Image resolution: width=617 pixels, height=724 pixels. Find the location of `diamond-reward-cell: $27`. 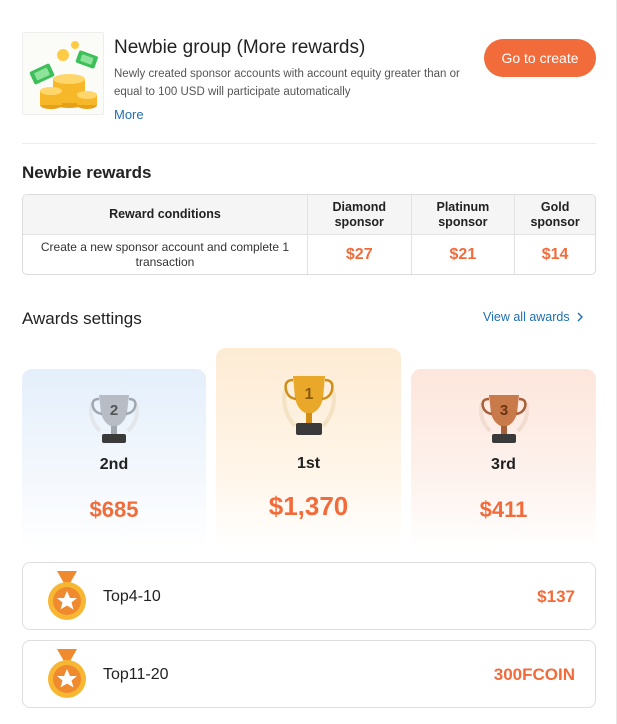

diamond-reward-cell: $27 is located at coordinates (360, 254).